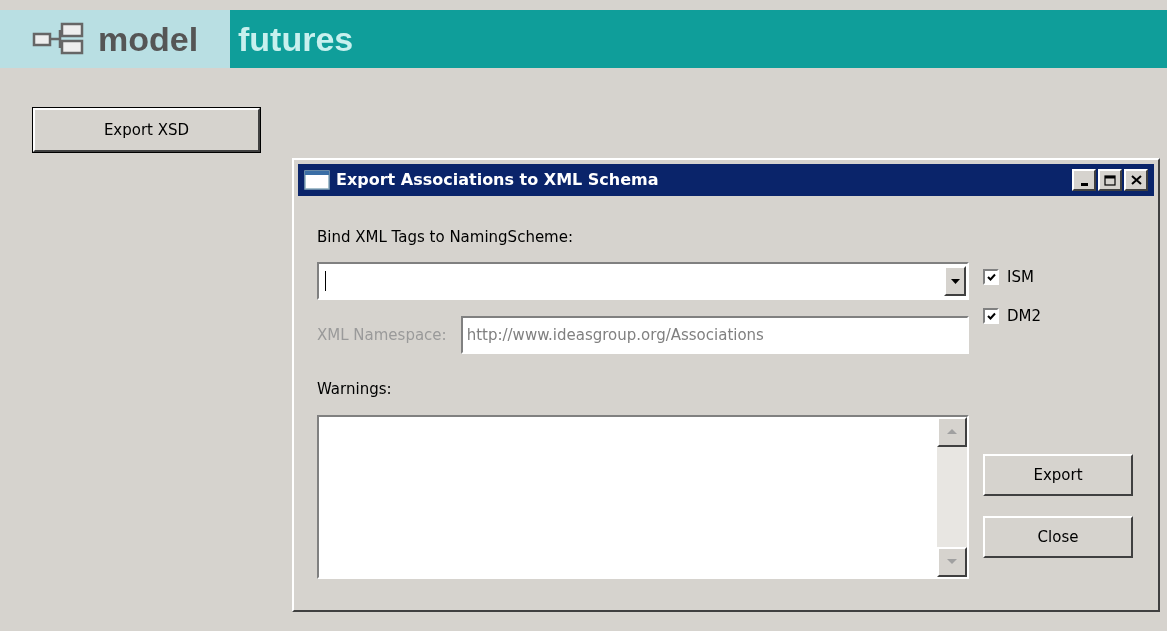 The width and height of the screenshot is (1167, 631). I want to click on warnings-label: Warnings:, so click(355, 389).